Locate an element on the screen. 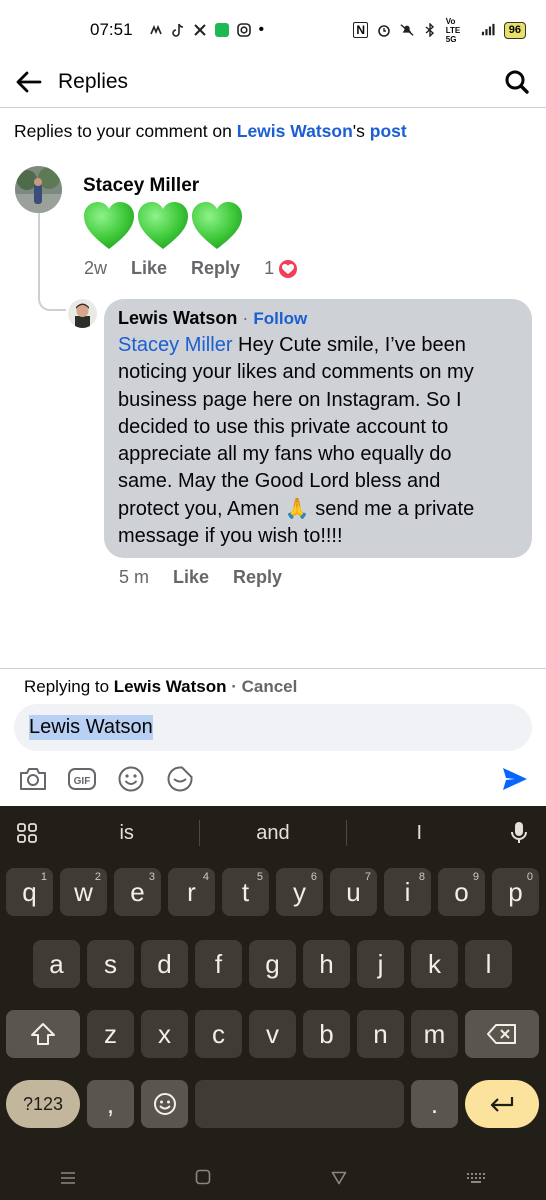  reply-line: Hey Cute smile, I’ve been is located at coordinates (349, 345).